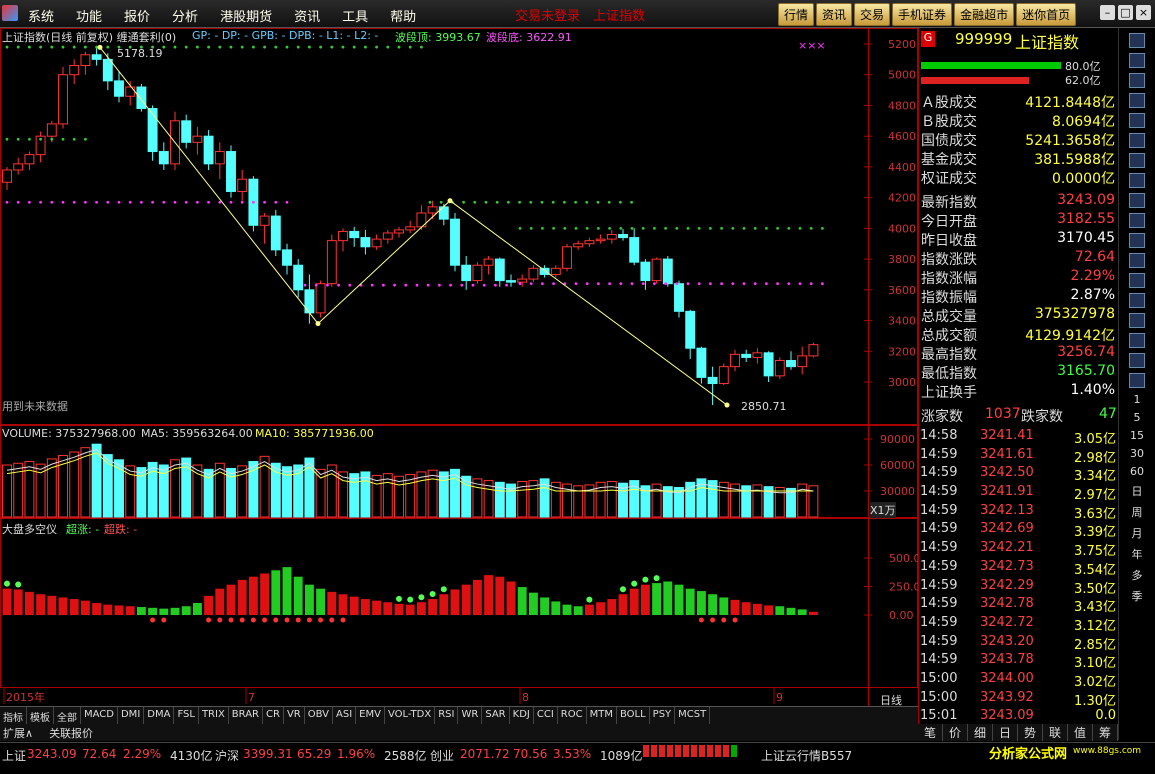 The image size is (1155, 774). Describe the element at coordinates (345, 715) in the screenshot. I see `indicator-tab: ASI` at that location.